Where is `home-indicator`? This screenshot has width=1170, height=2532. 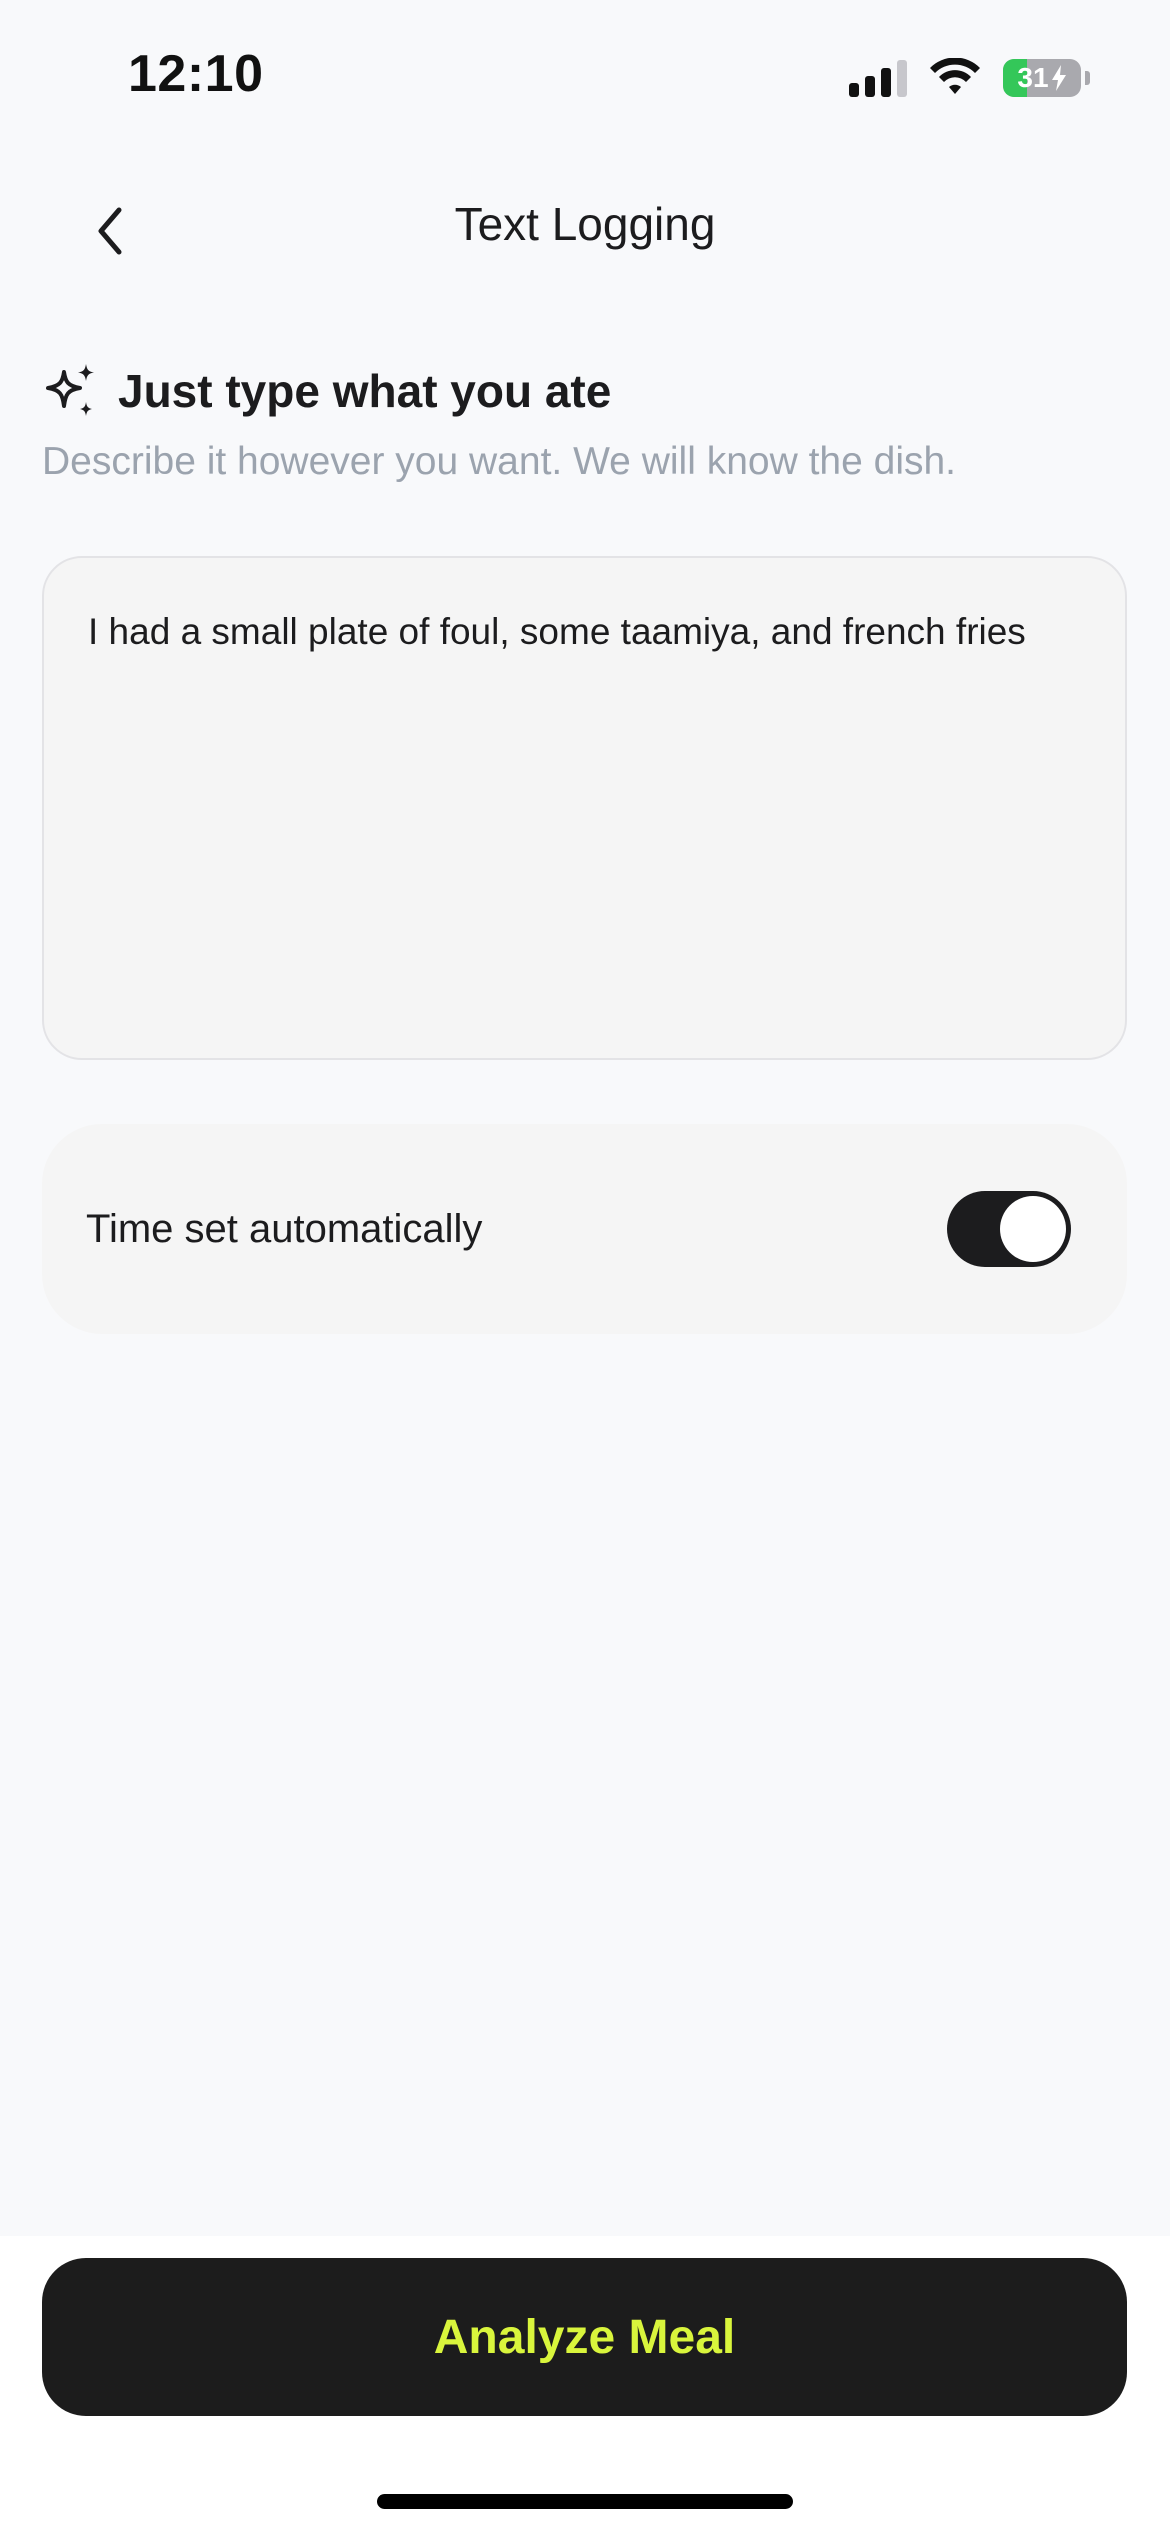
home-indicator is located at coordinates (585, 2501).